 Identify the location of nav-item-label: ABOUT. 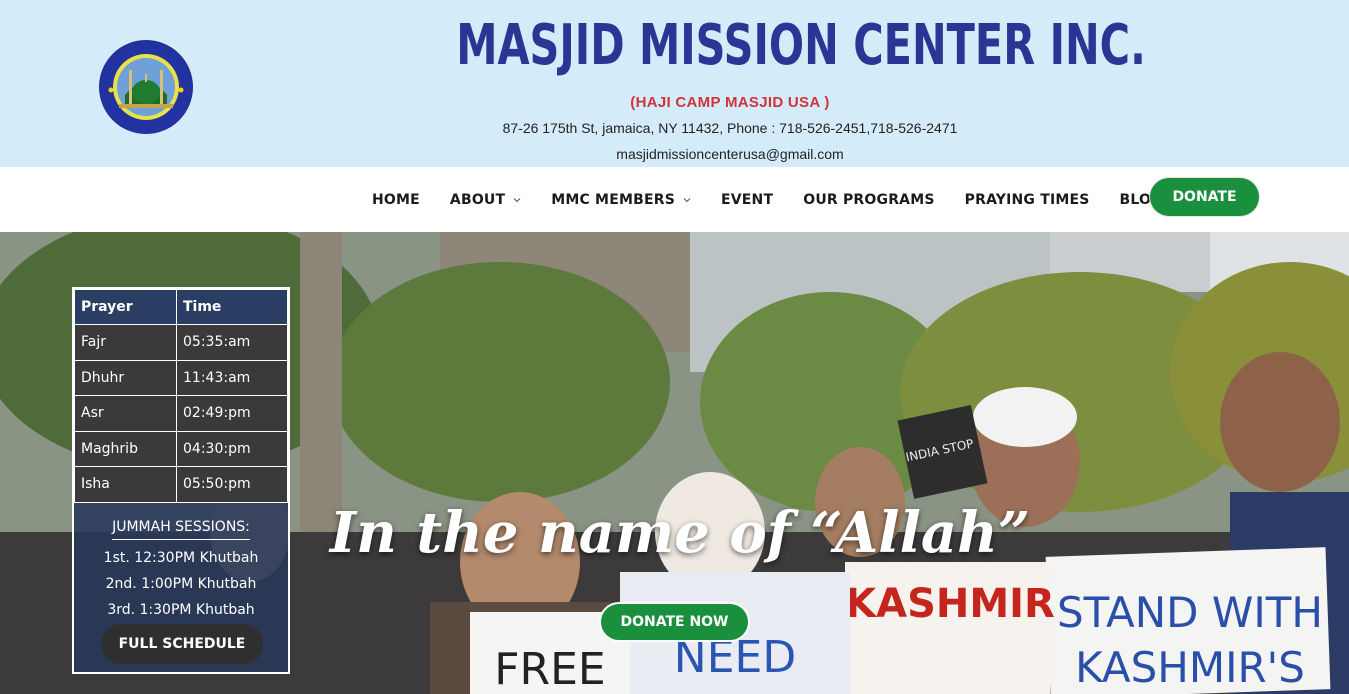
(477, 199).